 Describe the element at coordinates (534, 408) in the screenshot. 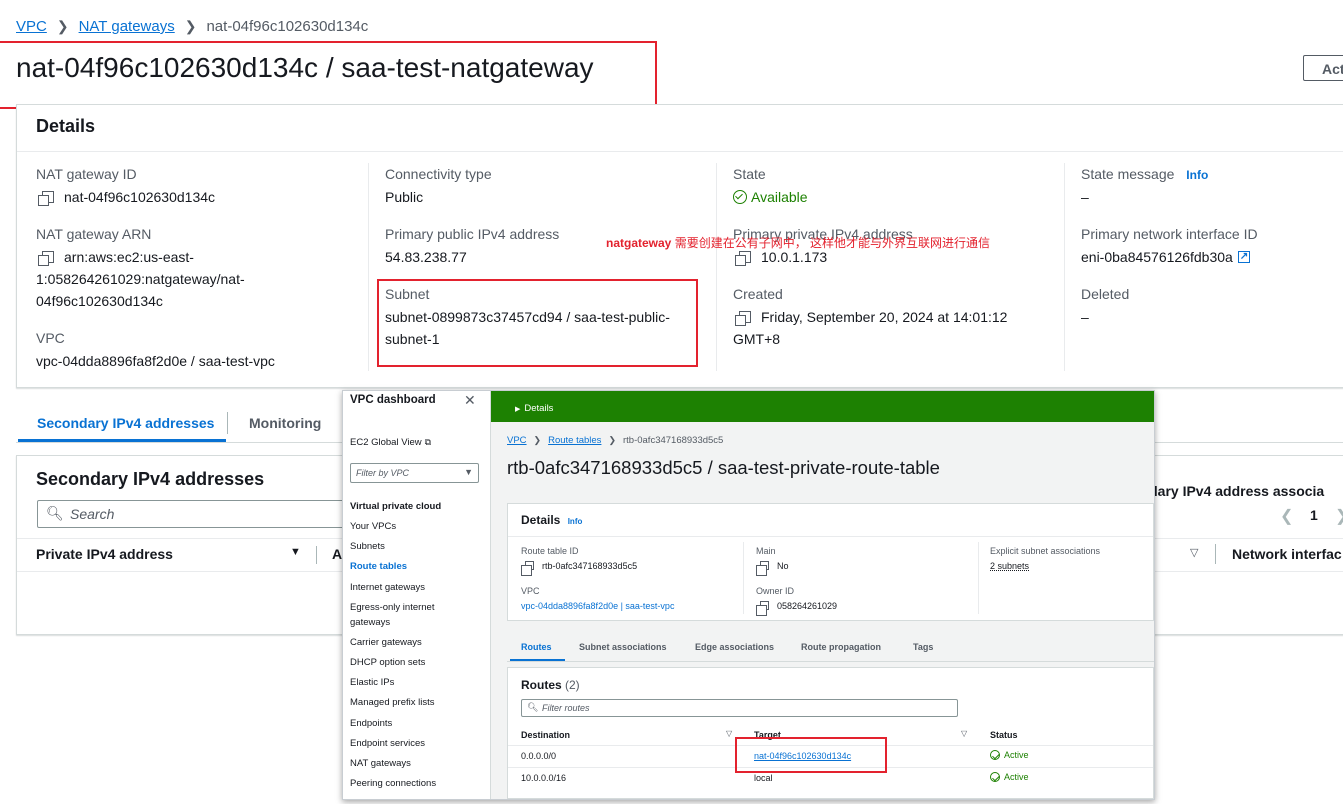

I see `banner-details-toggle: ▶ Details` at that location.